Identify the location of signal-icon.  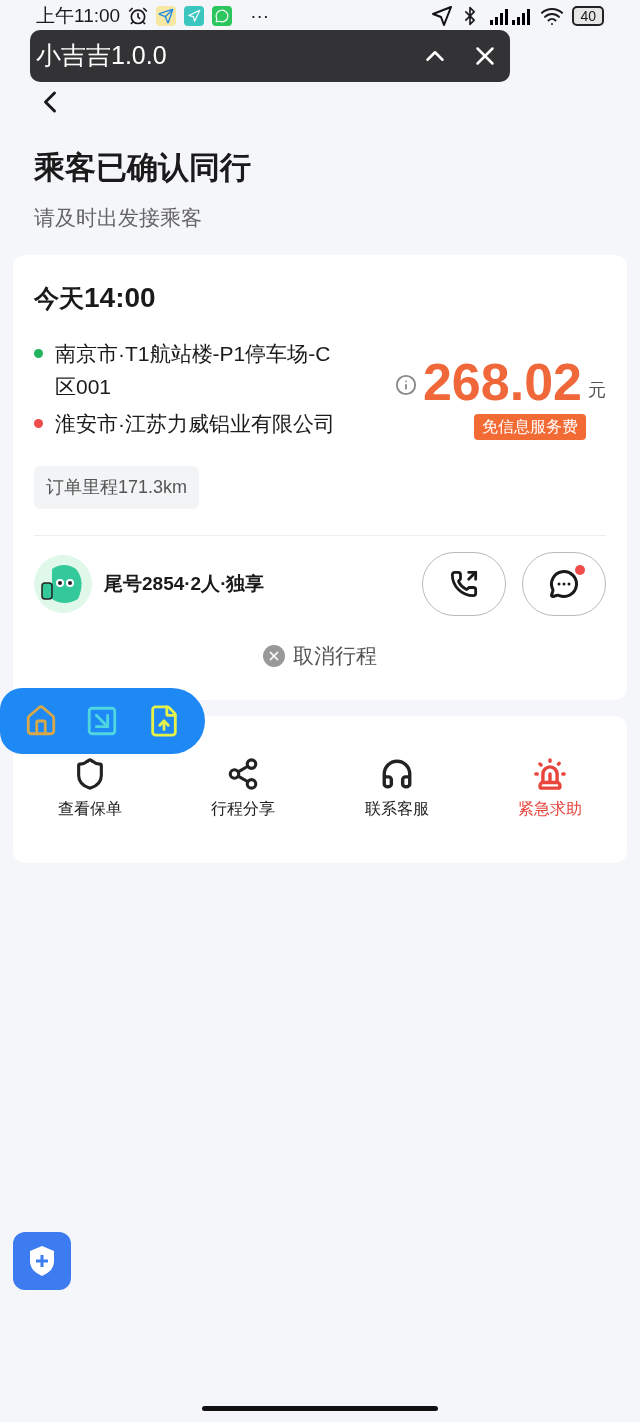
(510, 16).